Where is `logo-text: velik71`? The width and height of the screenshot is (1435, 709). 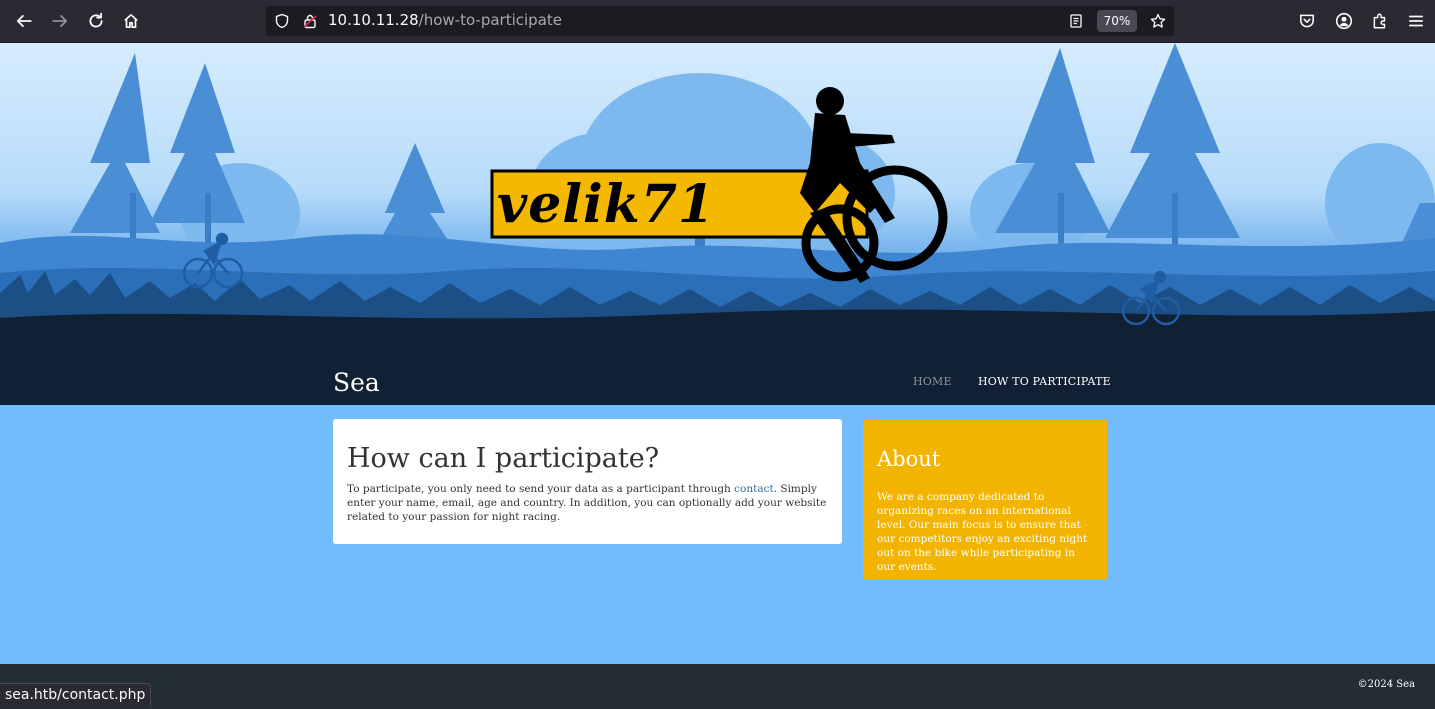
logo-text: velik71 is located at coordinates (606, 204).